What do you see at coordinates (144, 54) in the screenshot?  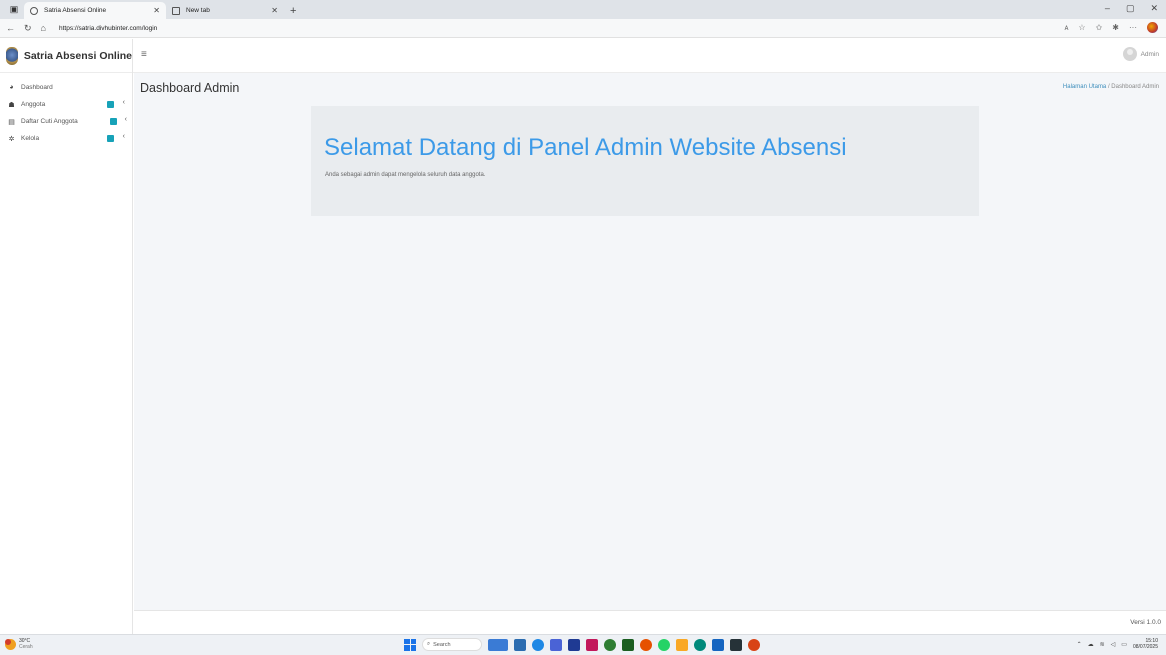 I see `hamburger-menu-icon: ≡` at bounding box center [144, 54].